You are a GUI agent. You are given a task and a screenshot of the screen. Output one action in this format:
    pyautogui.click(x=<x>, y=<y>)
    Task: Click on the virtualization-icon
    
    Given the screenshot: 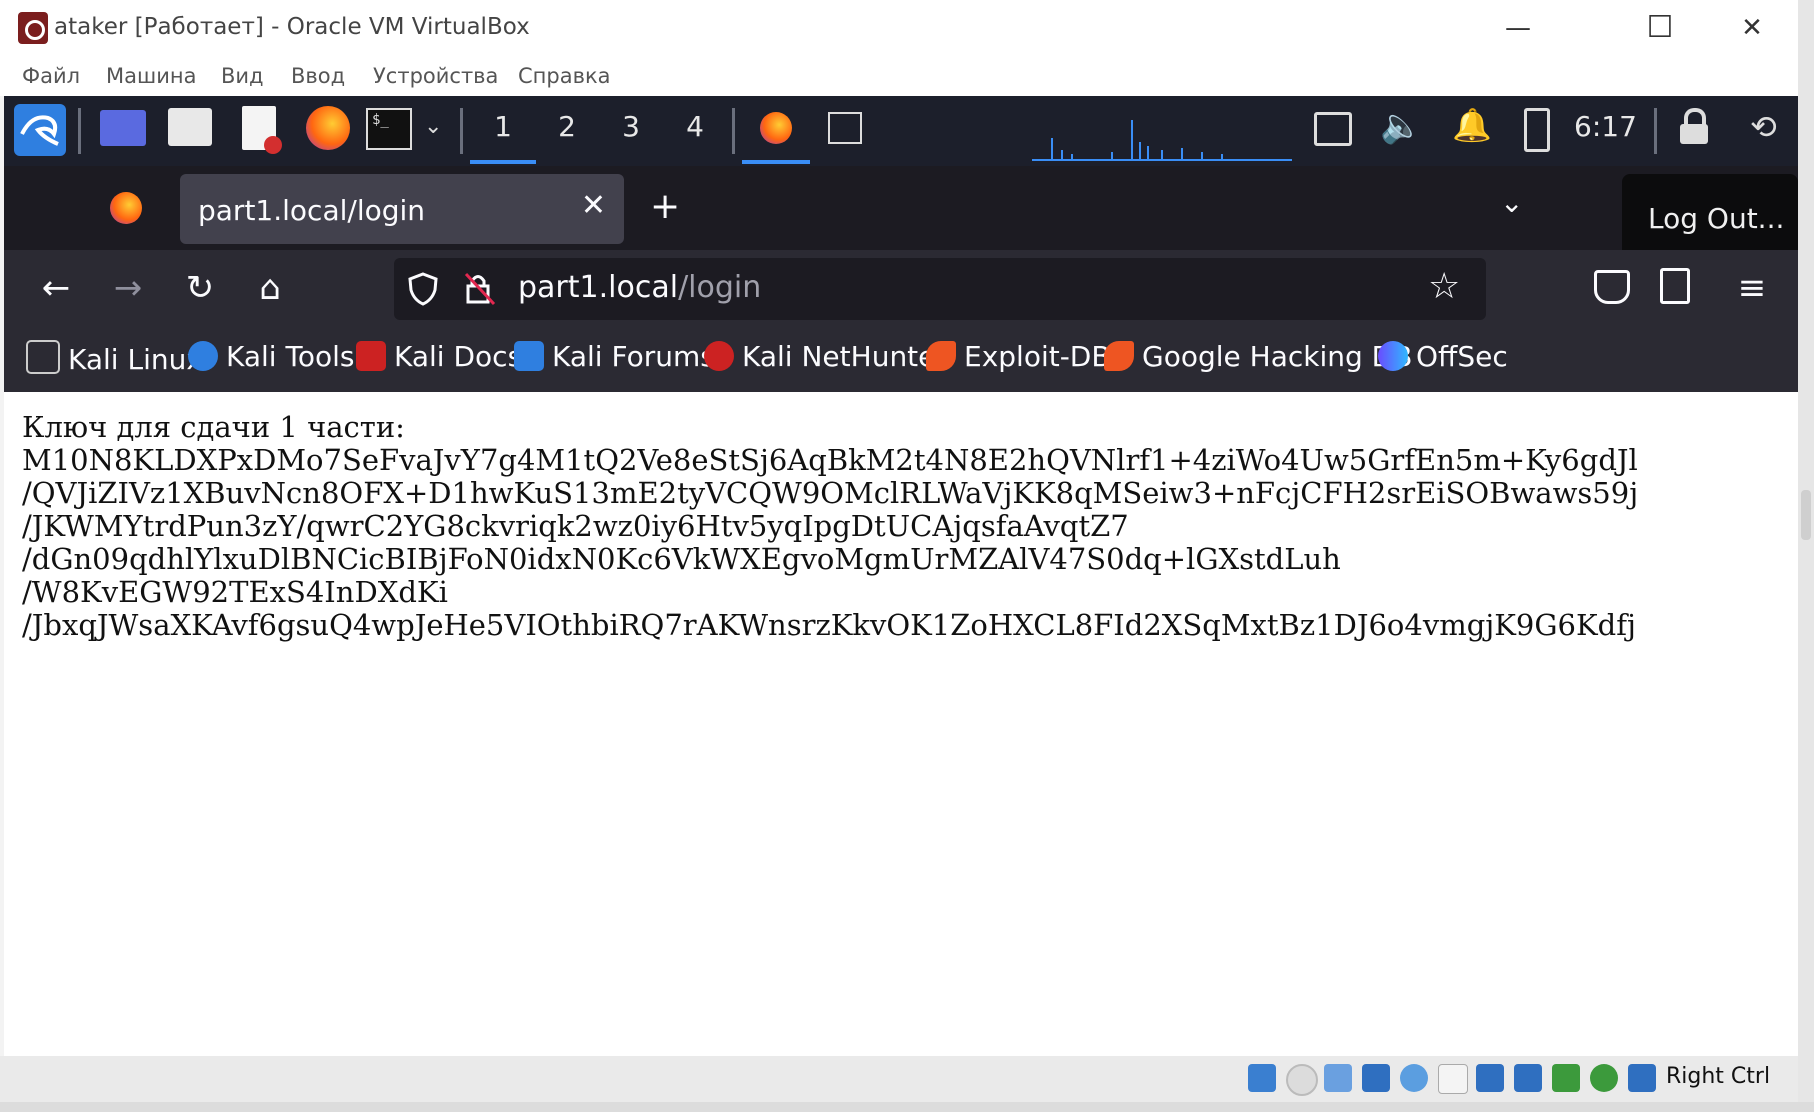 What is the action you would take?
    pyautogui.click(x=1566, y=1078)
    